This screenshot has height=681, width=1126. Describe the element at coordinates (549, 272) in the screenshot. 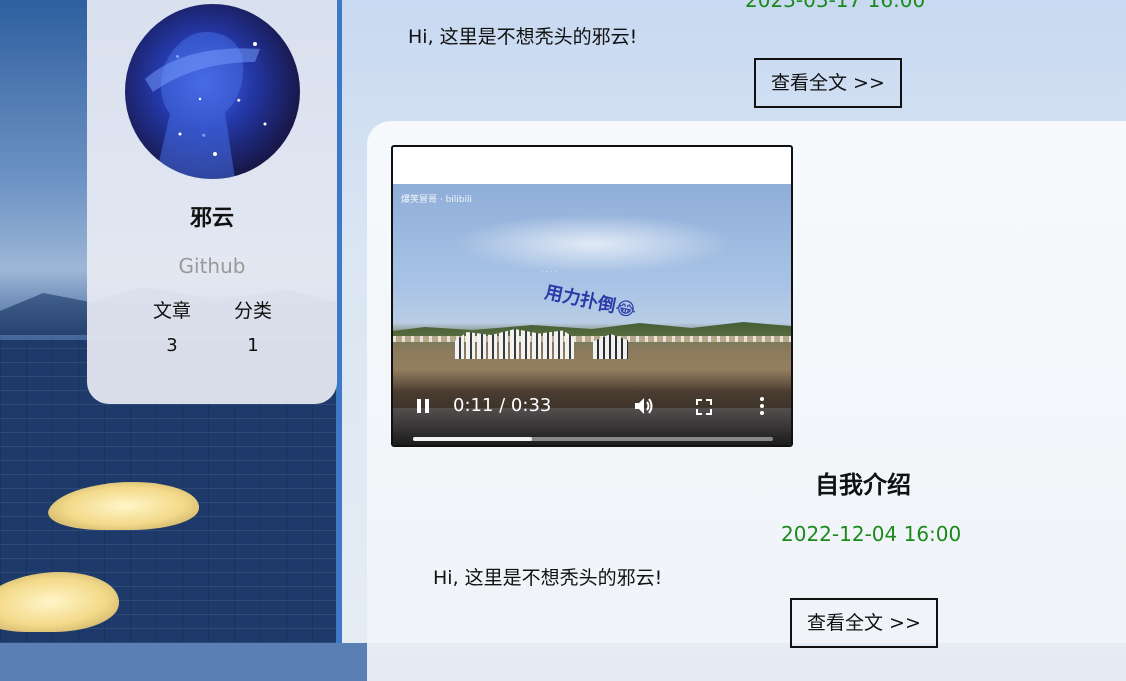

I see `video-small-caption: · · · ·` at that location.